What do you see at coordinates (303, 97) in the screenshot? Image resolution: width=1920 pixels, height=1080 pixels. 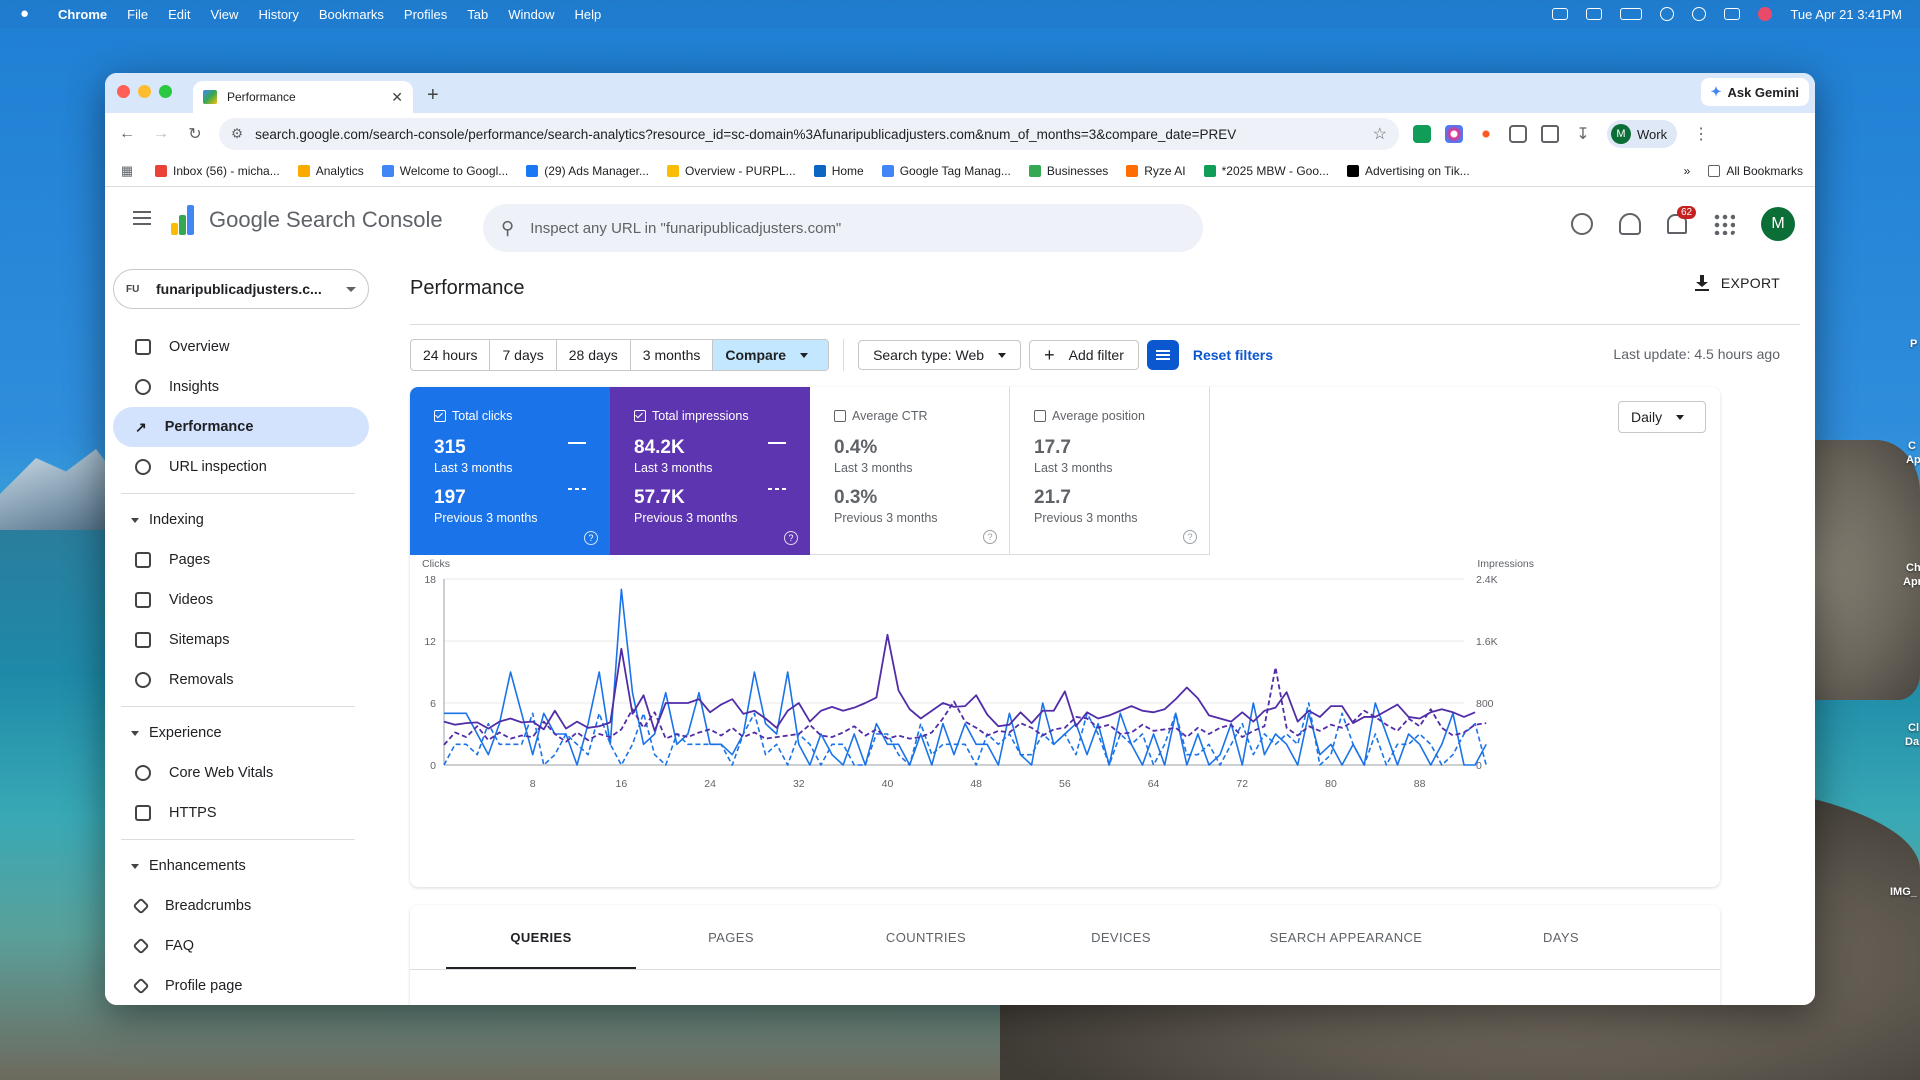 I see `browser-tab-active: Performance ✕` at bounding box center [303, 97].